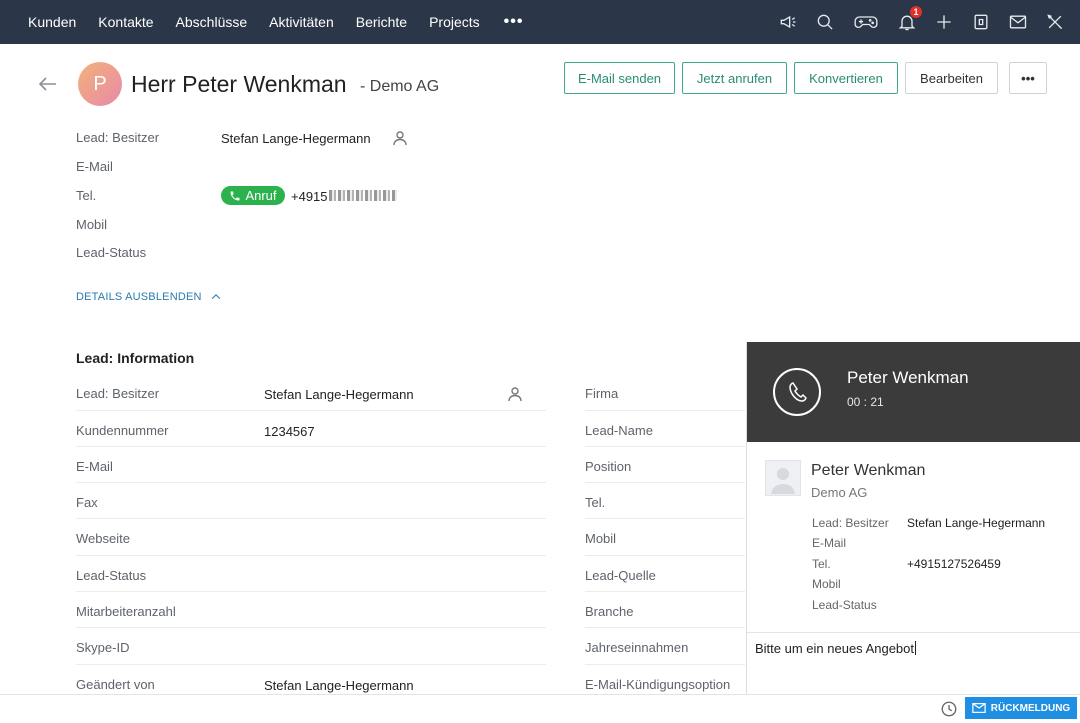 Image resolution: width=1080 pixels, height=723 pixels. Describe the element at coordinates (212, 22) in the screenshot. I see `tab-abschluesse: Abschlüsse` at that location.